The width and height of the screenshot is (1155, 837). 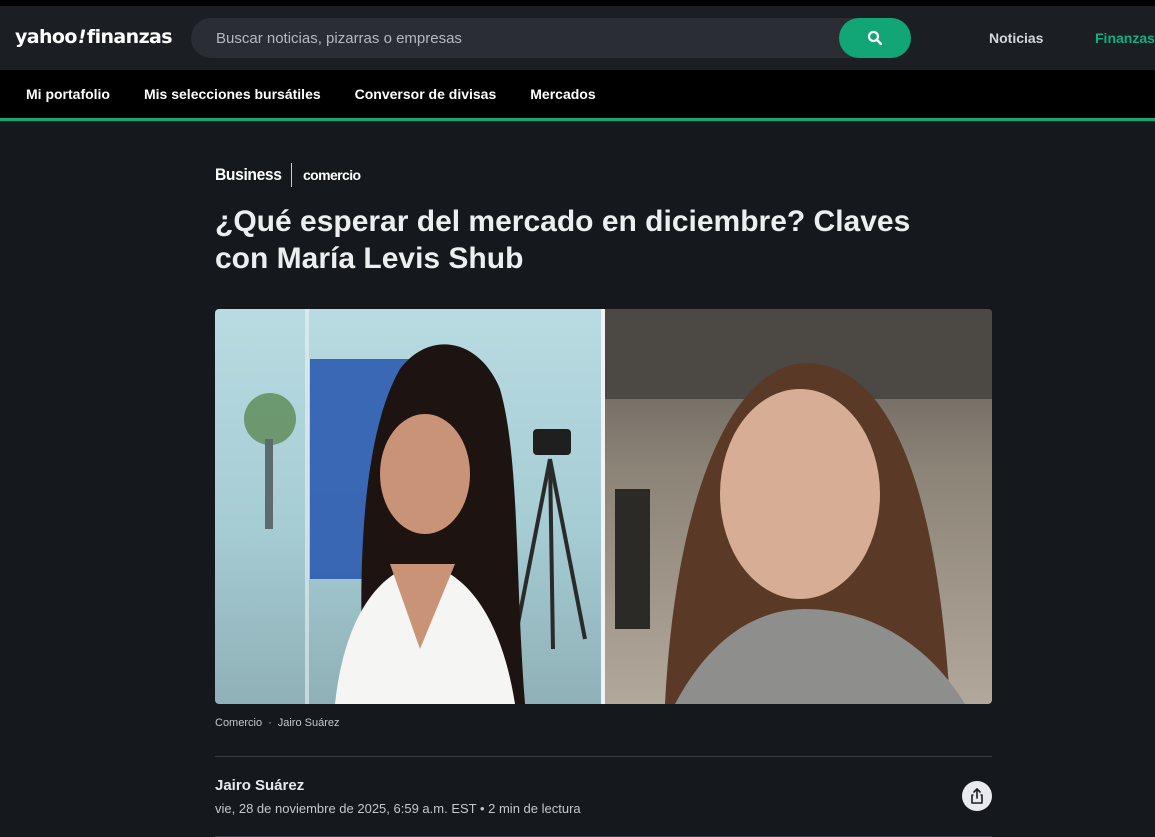 I want to click on yahoo-finanzas-logo: yahoo! finanzas, so click(x=94, y=37).